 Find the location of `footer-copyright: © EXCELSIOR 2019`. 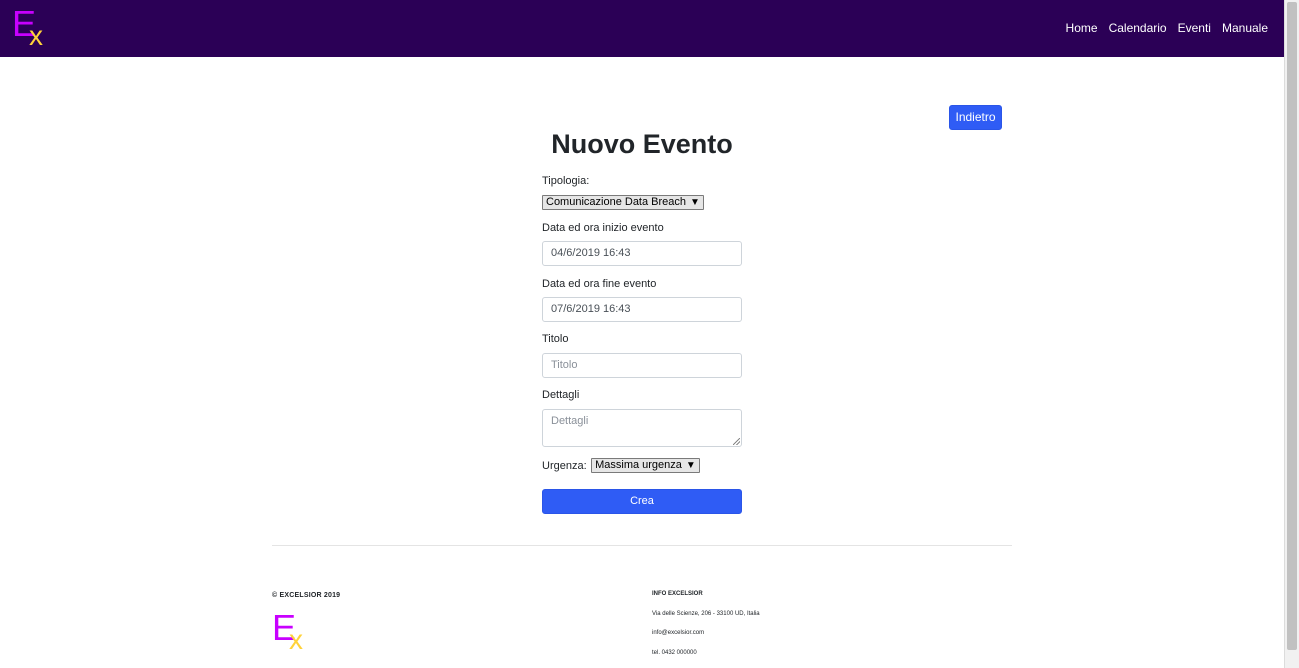

footer-copyright: © EXCELSIOR 2019 is located at coordinates (306, 595).